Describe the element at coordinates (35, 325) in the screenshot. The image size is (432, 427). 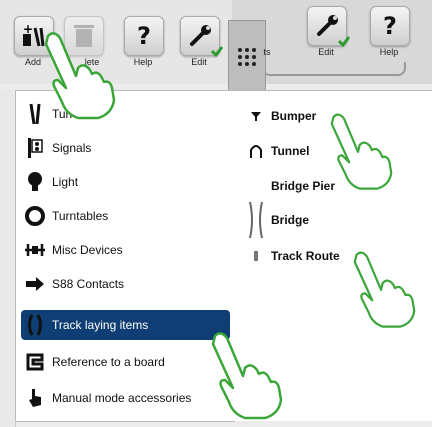
I see `track-laying-icon` at that location.